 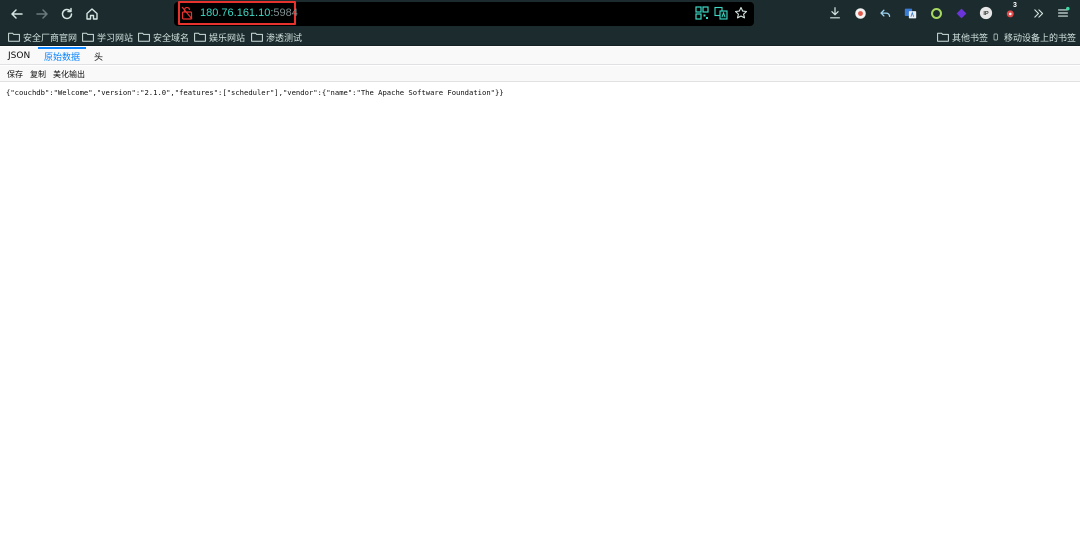 What do you see at coordinates (62, 56) in the screenshot?
I see `tab-raw-data: 原始数据` at bounding box center [62, 56].